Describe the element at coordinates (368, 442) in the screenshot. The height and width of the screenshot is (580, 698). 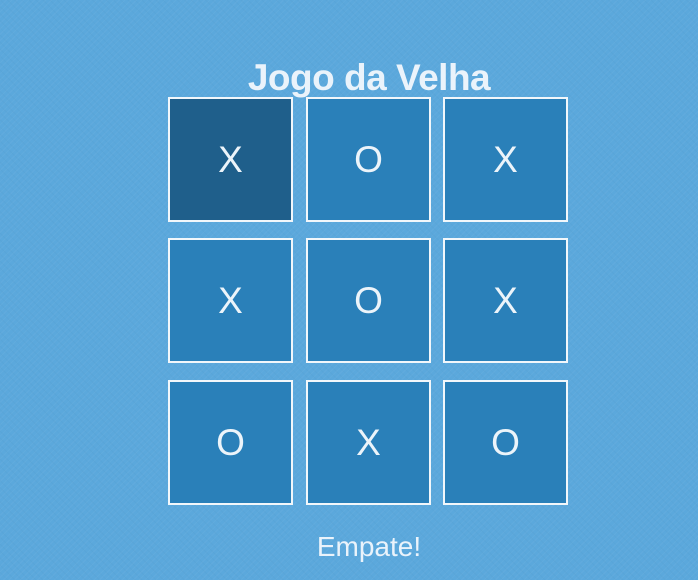
I see `board-cell-r3-c2: X` at that location.